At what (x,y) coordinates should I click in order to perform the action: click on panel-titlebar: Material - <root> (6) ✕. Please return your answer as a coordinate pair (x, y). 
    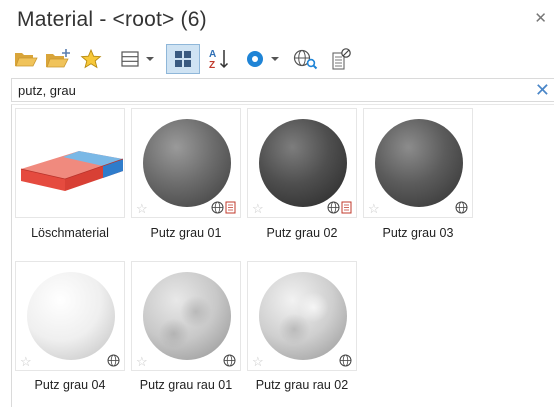
    Looking at the image, I should click on (277, 20).